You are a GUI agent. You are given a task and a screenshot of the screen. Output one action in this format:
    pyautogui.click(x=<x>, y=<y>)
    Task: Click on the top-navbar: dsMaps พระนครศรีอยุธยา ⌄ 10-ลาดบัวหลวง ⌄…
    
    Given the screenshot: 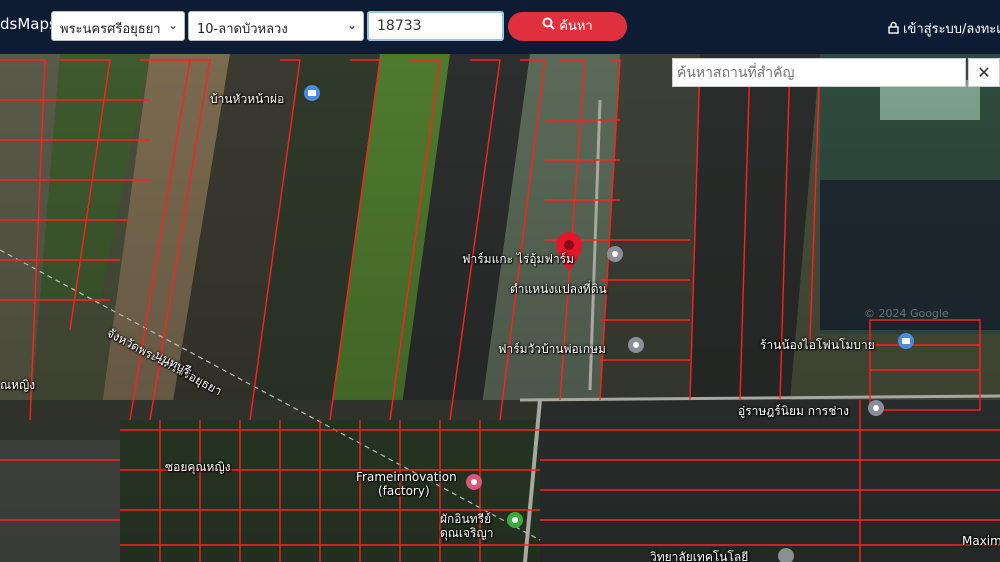 What is the action you would take?
    pyautogui.click(x=500, y=27)
    